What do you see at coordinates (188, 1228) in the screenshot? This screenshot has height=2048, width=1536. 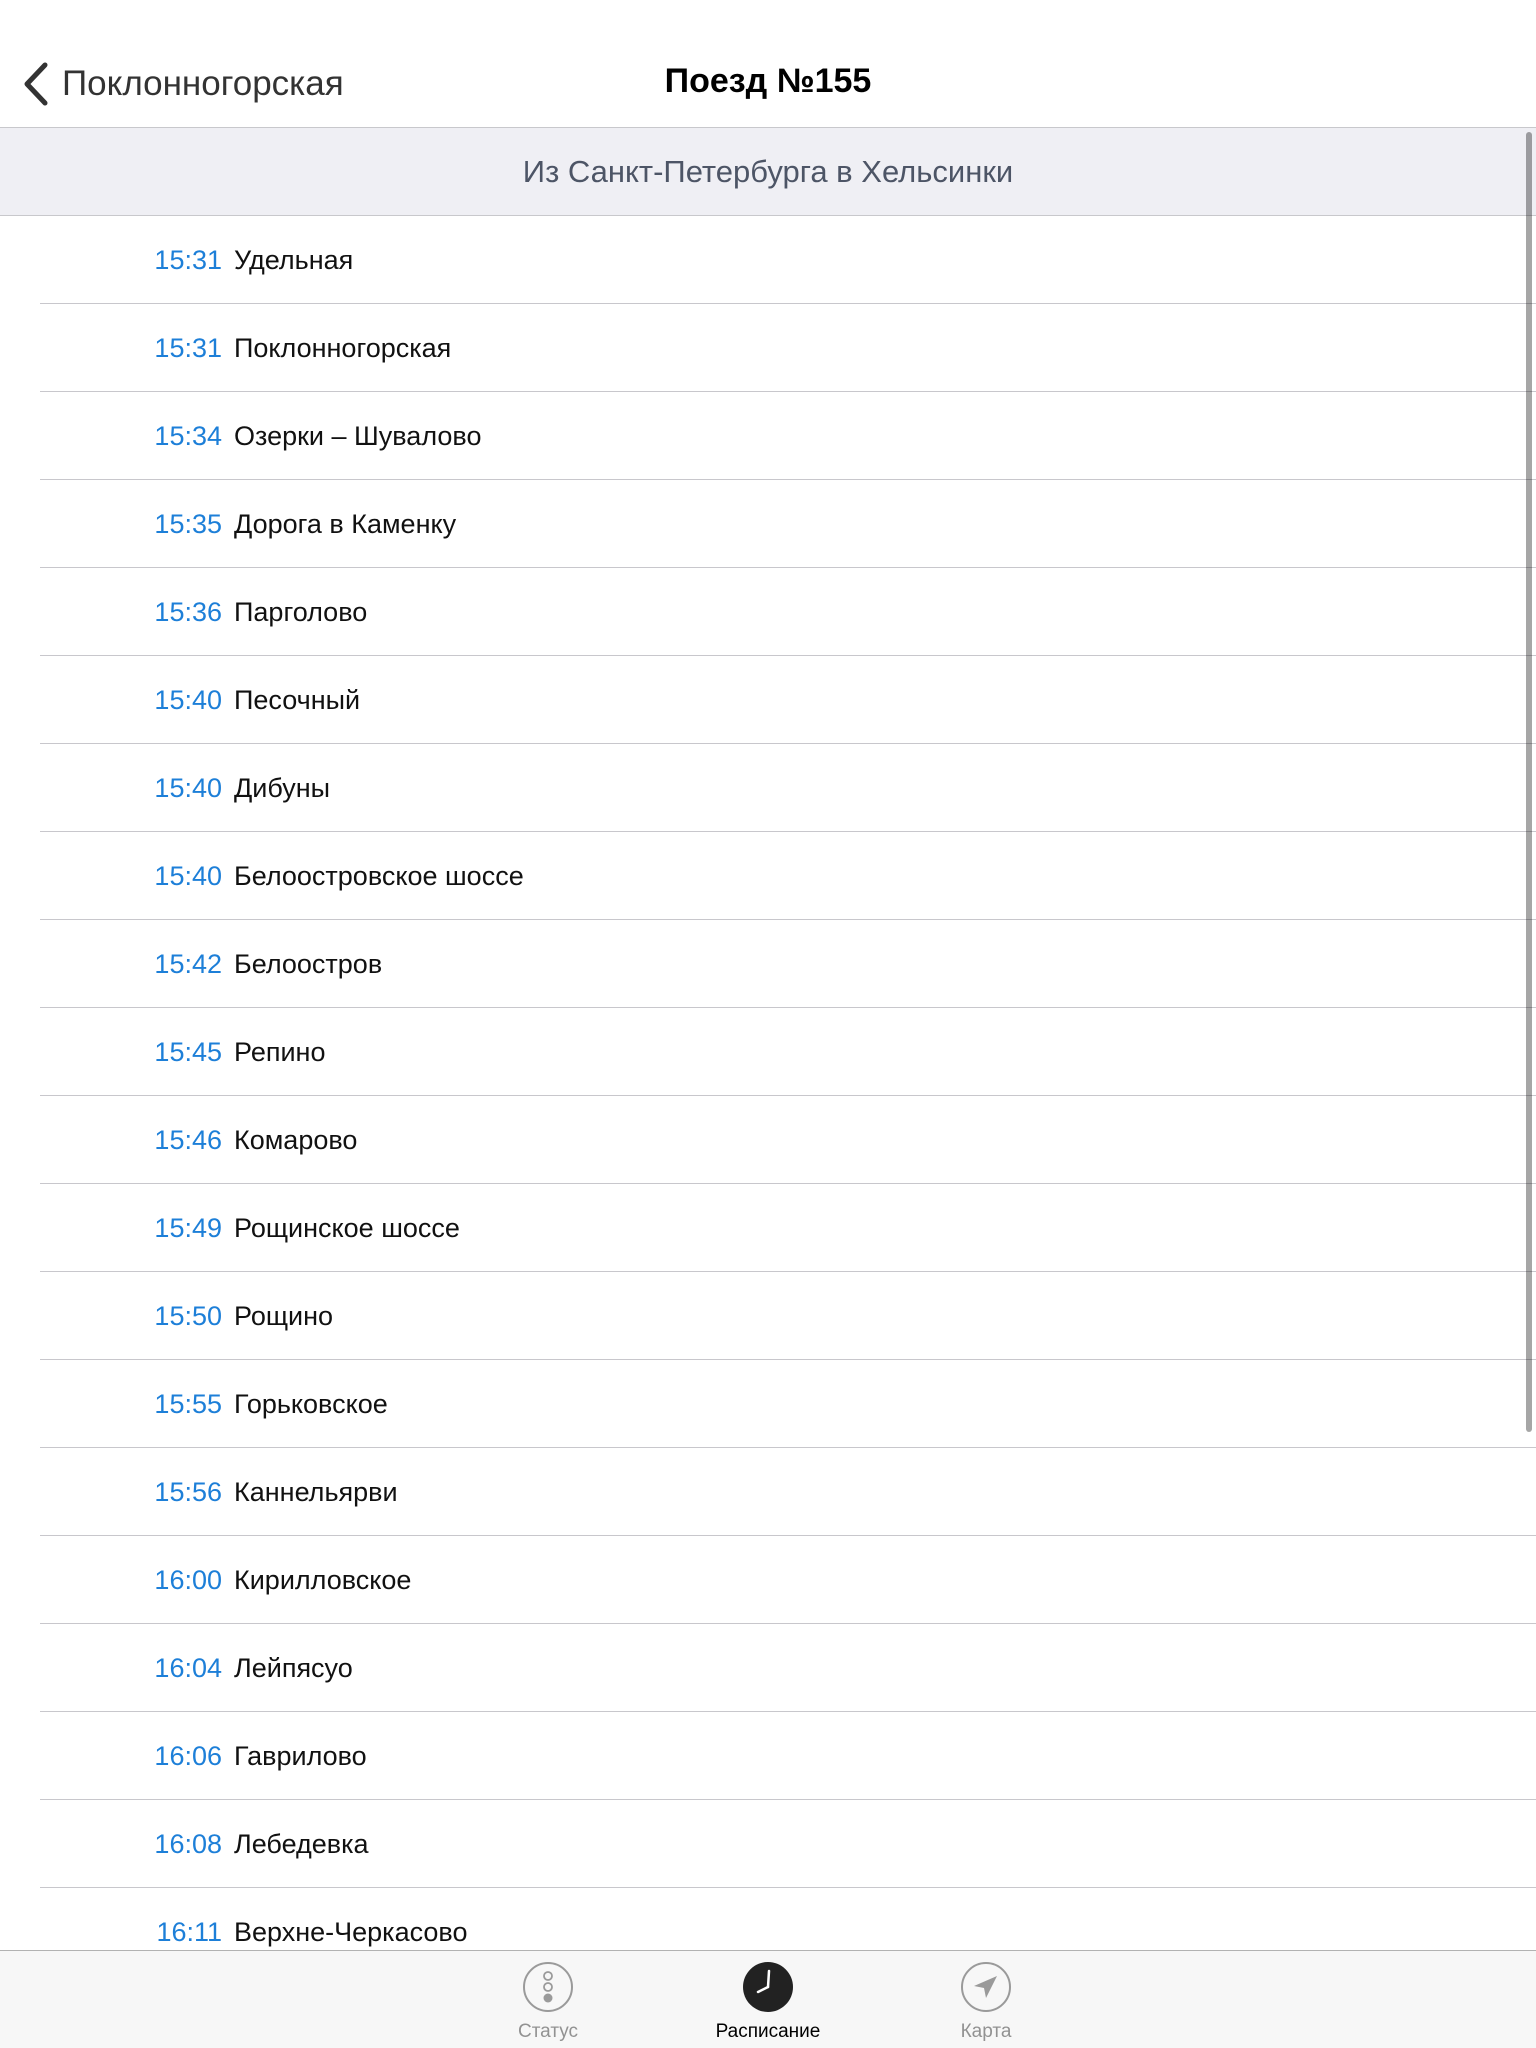 I see `stop-time: 15:49` at bounding box center [188, 1228].